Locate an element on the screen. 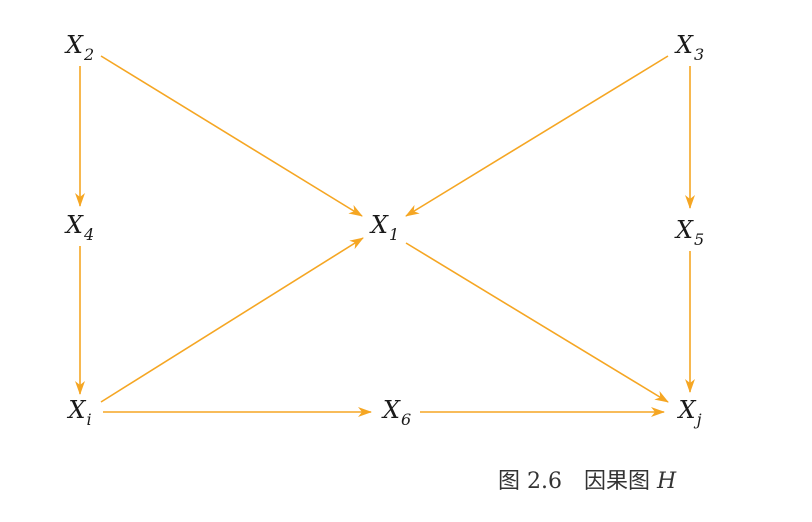 This screenshot has height=522, width=812. node-xj: Xj is located at coordinates (689, 413).